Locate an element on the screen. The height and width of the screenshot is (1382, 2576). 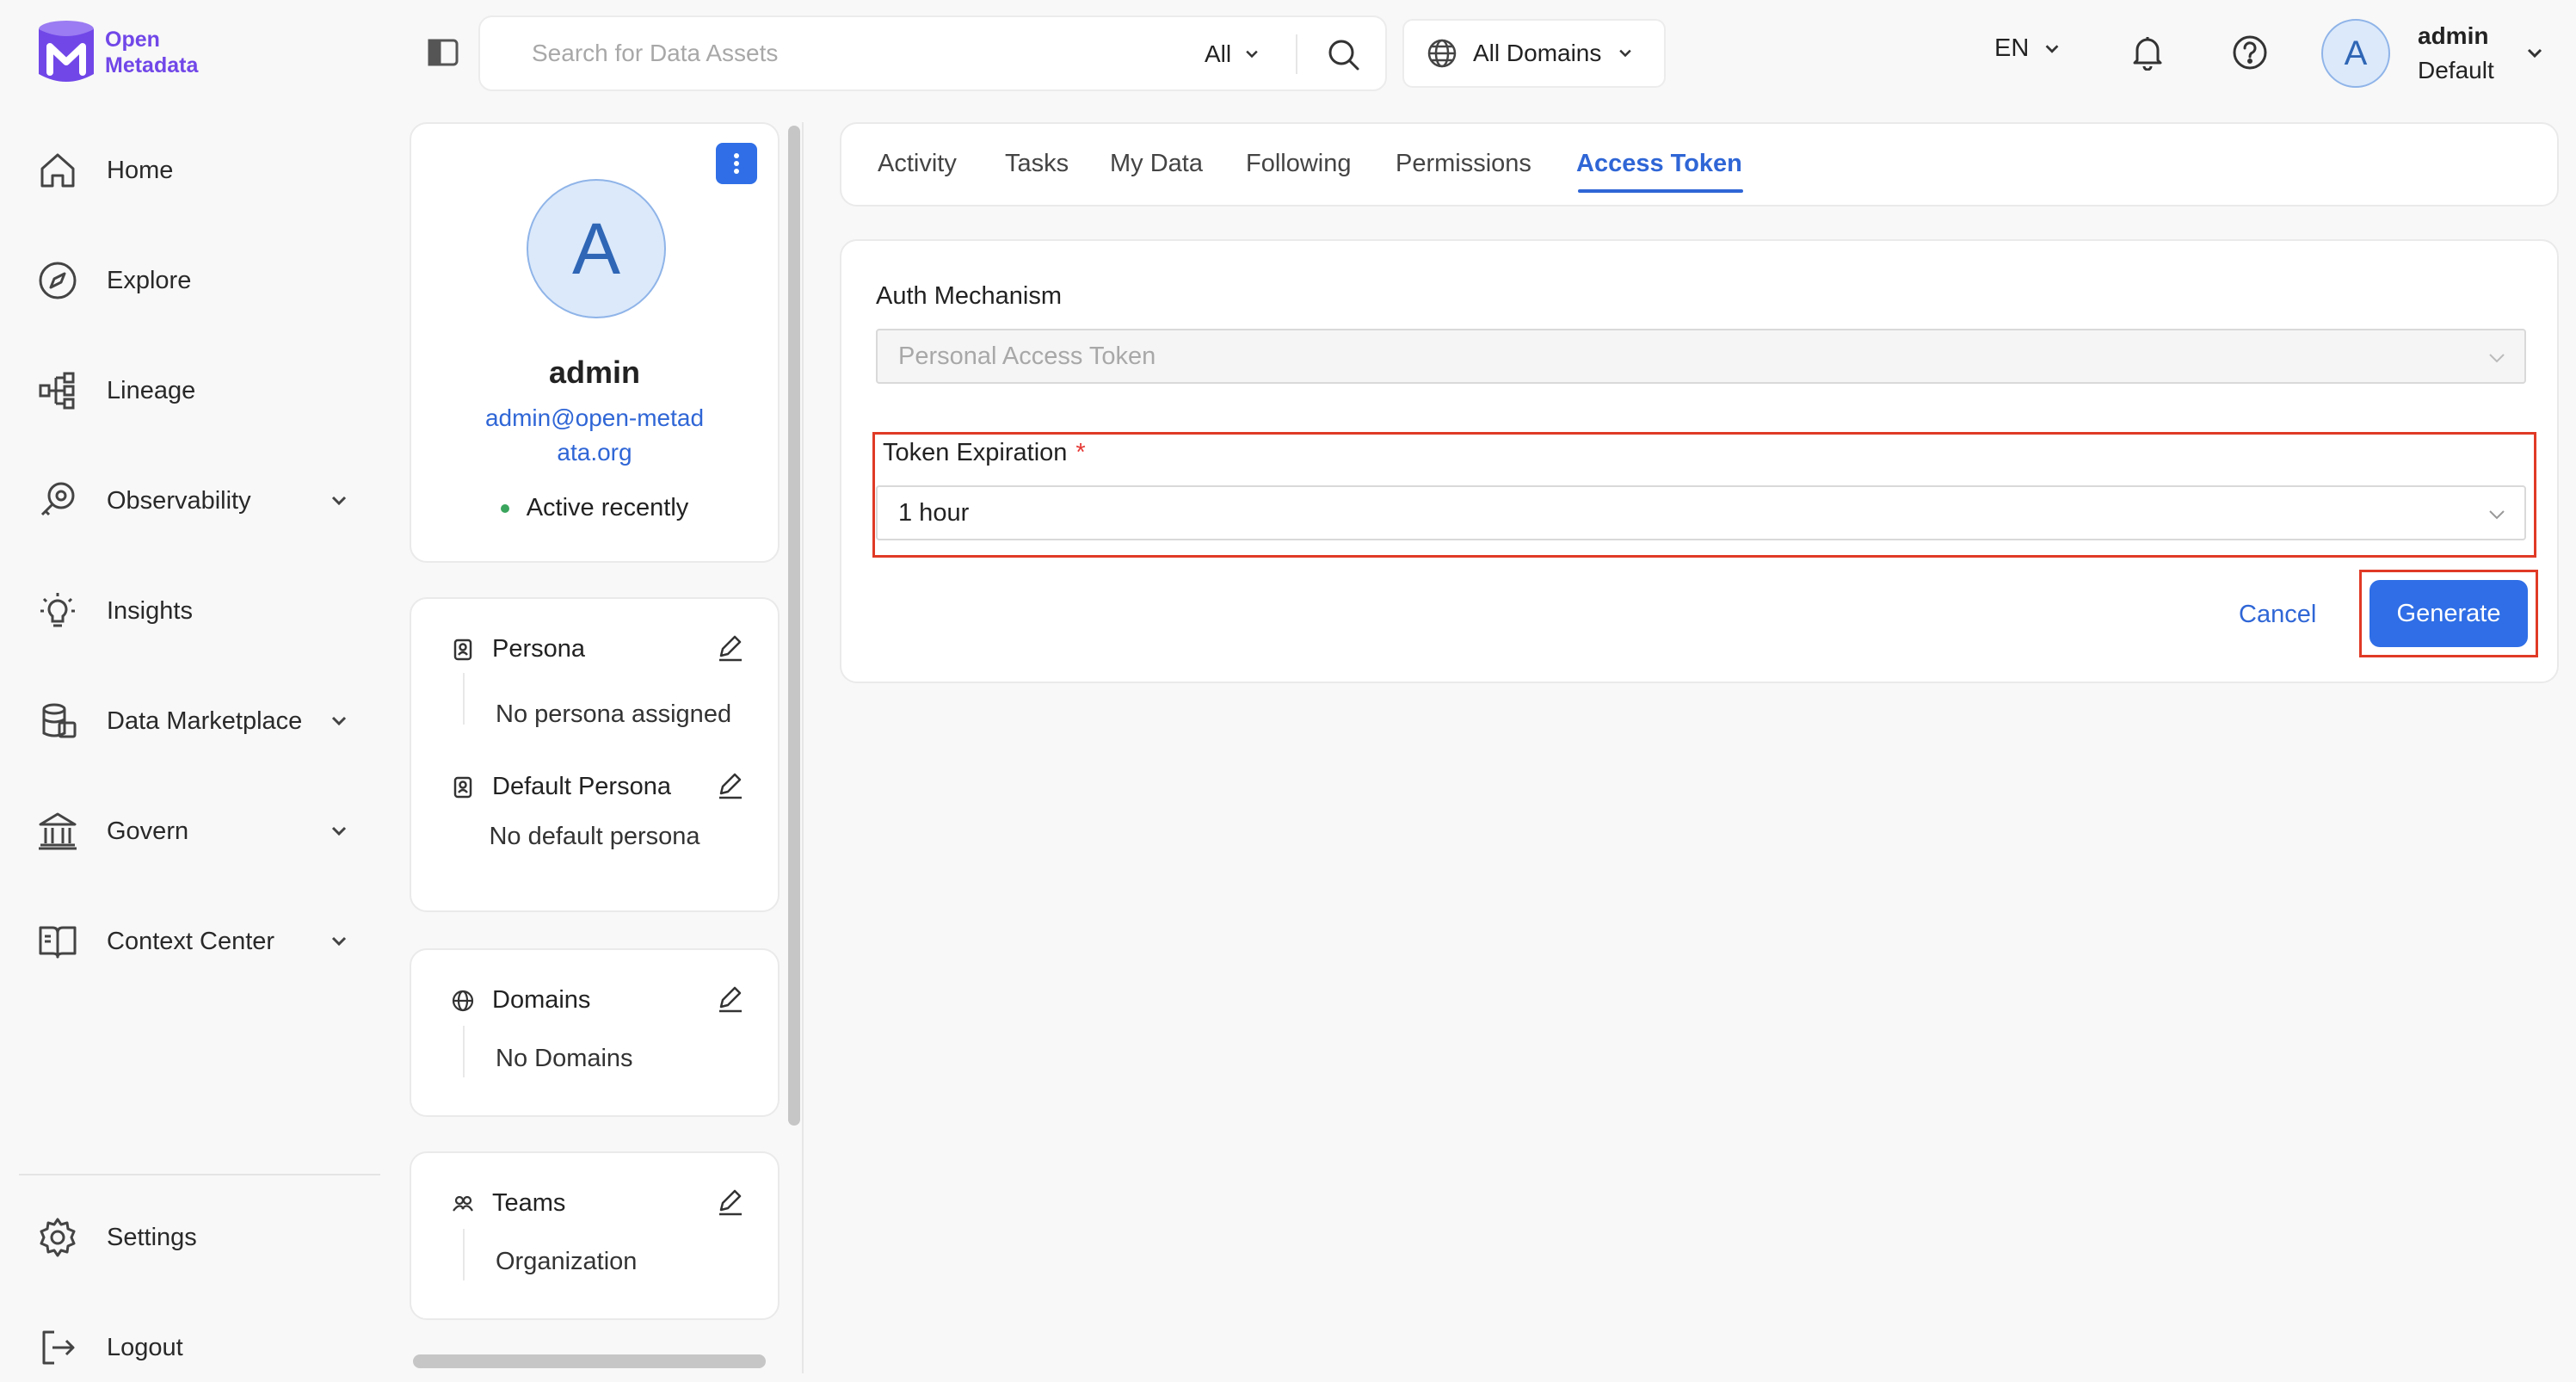
tab-permissions: Permissions is located at coordinates (1463, 164).